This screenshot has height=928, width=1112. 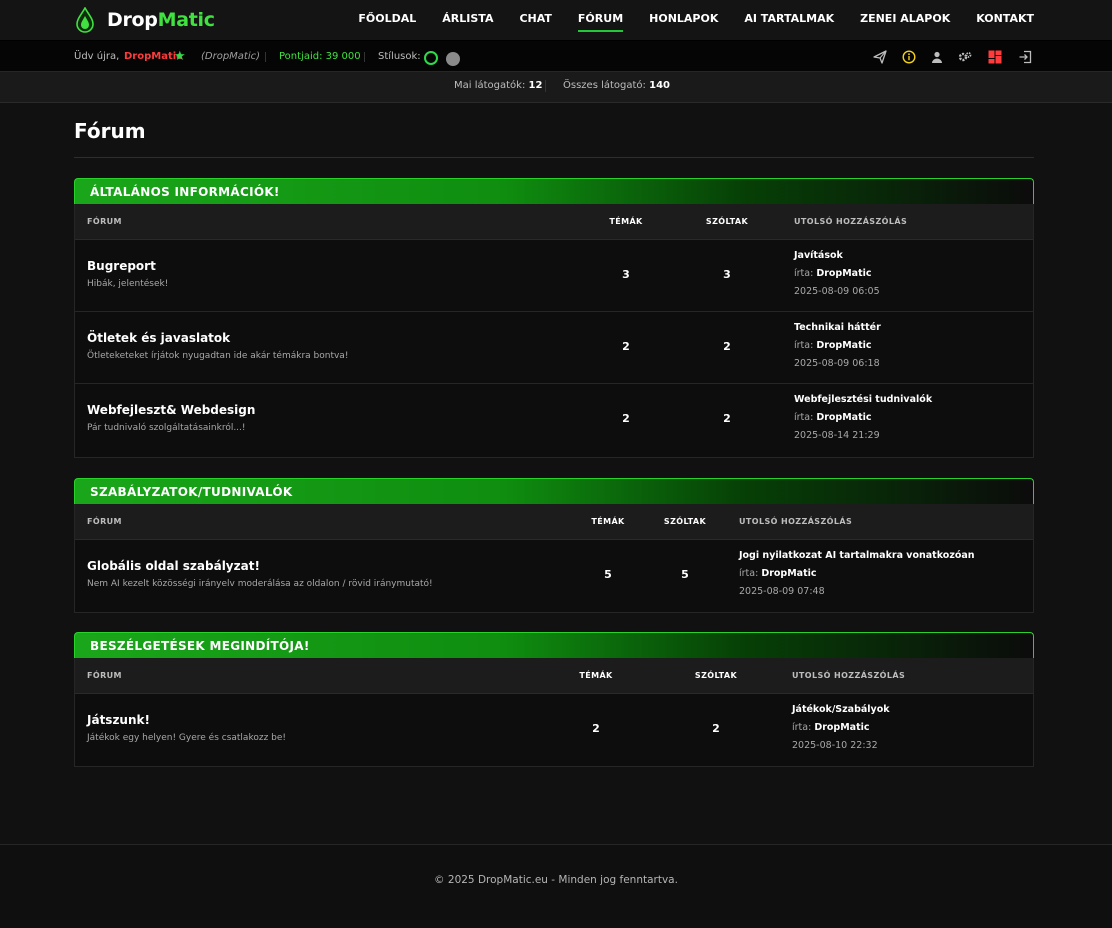 What do you see at coordinates (727, 274) in the screenshot?
I see `post-count: 3` at bounding box center [727, 274].